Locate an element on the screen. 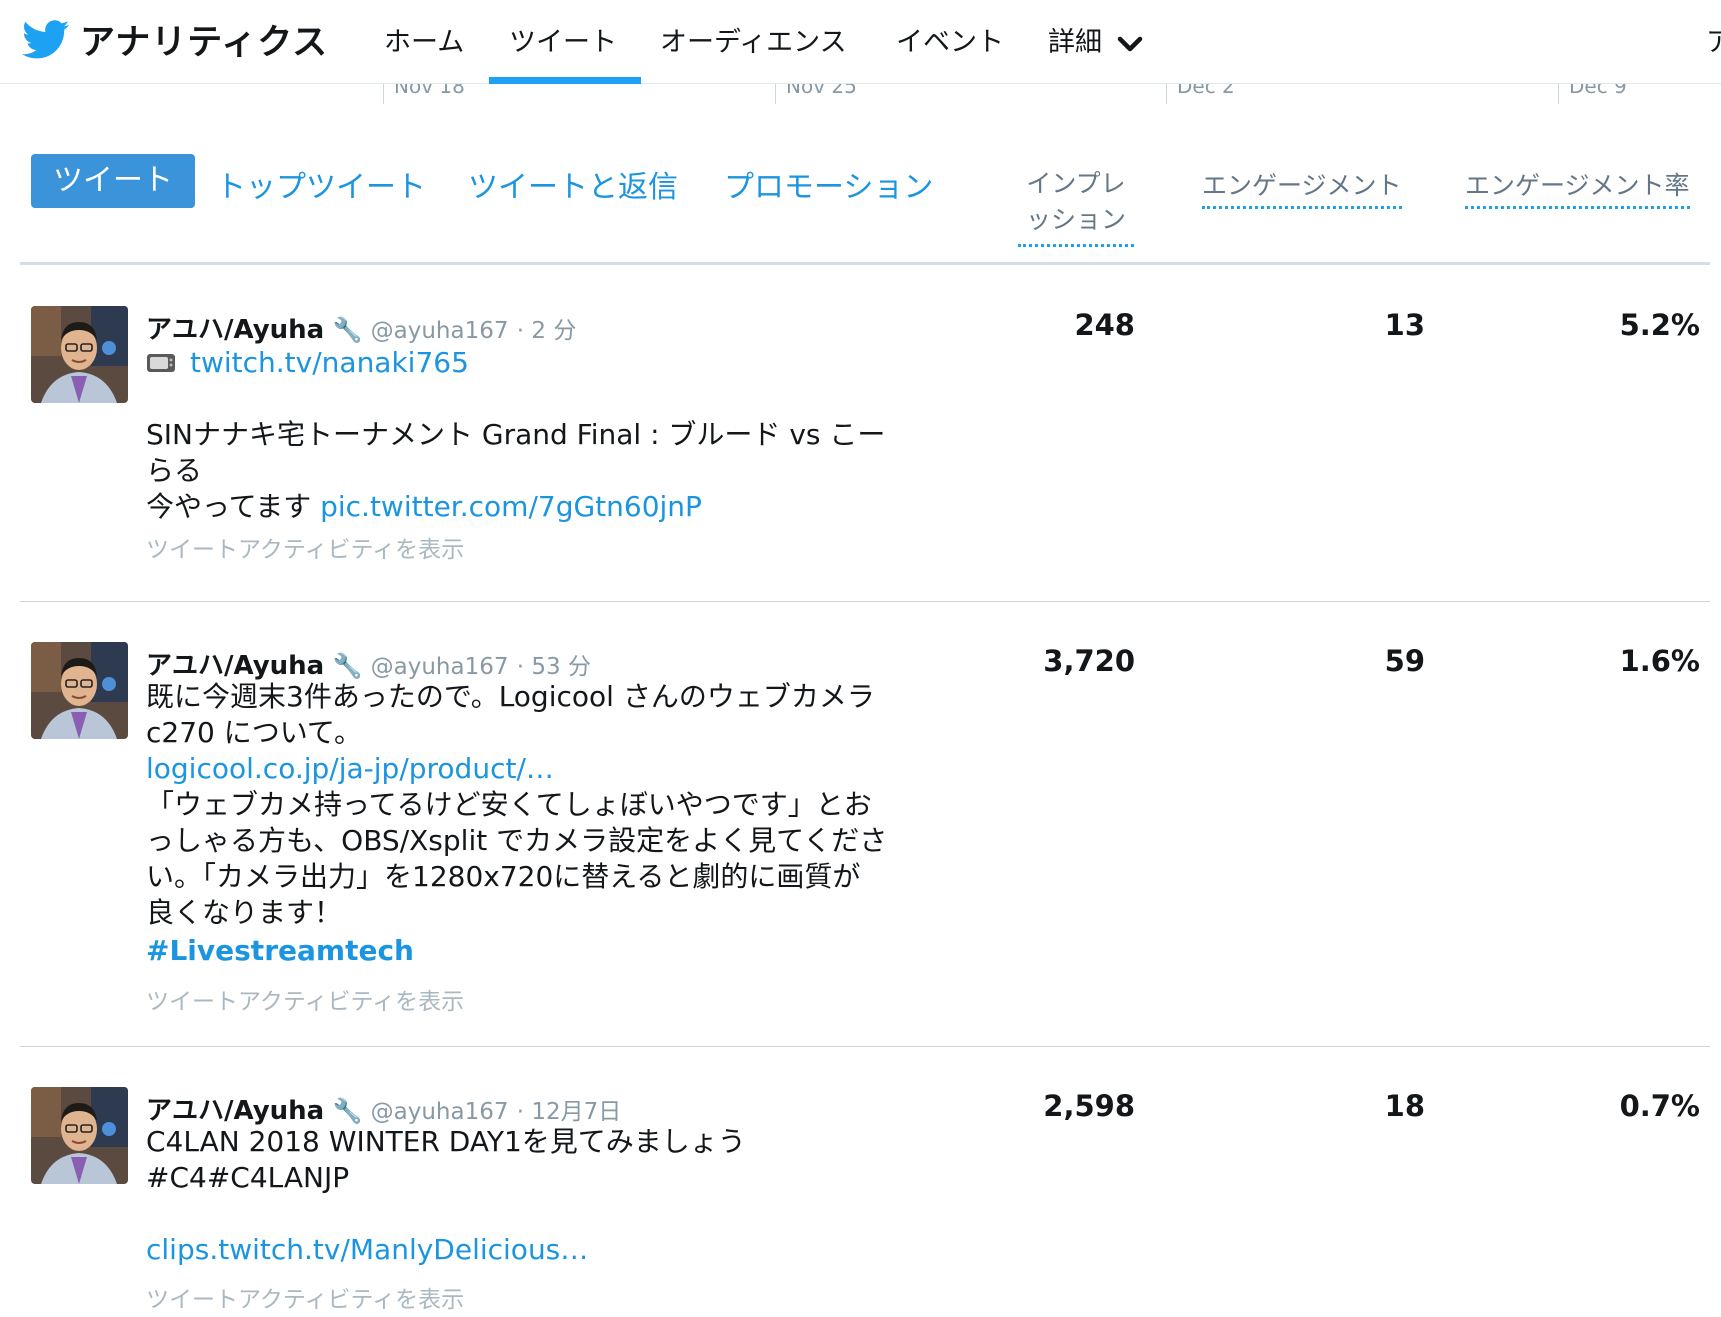 This screenshot has width=1721, height=1317. tweet-pic-link: pic.twitter.com/7gGtn60jnP is located at coordinates (511, 506).